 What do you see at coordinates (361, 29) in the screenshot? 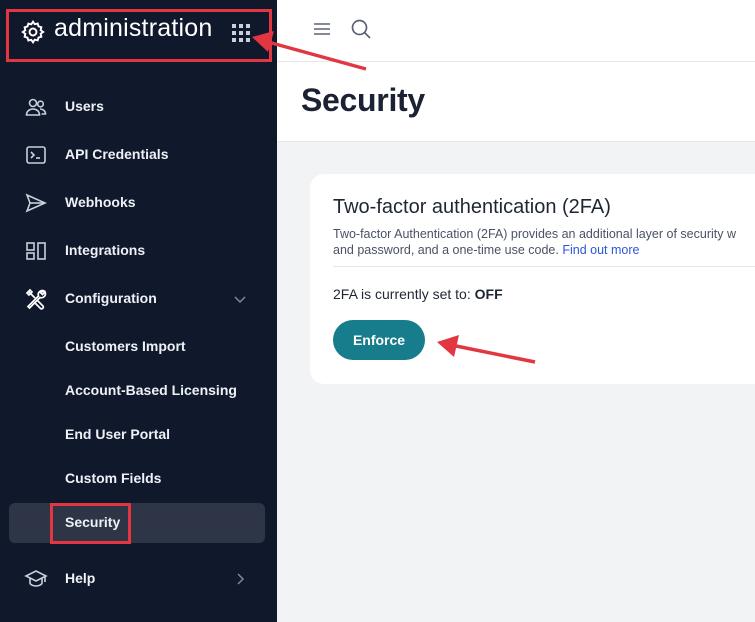
I see `search-icon` at bounding box center [361, 29].